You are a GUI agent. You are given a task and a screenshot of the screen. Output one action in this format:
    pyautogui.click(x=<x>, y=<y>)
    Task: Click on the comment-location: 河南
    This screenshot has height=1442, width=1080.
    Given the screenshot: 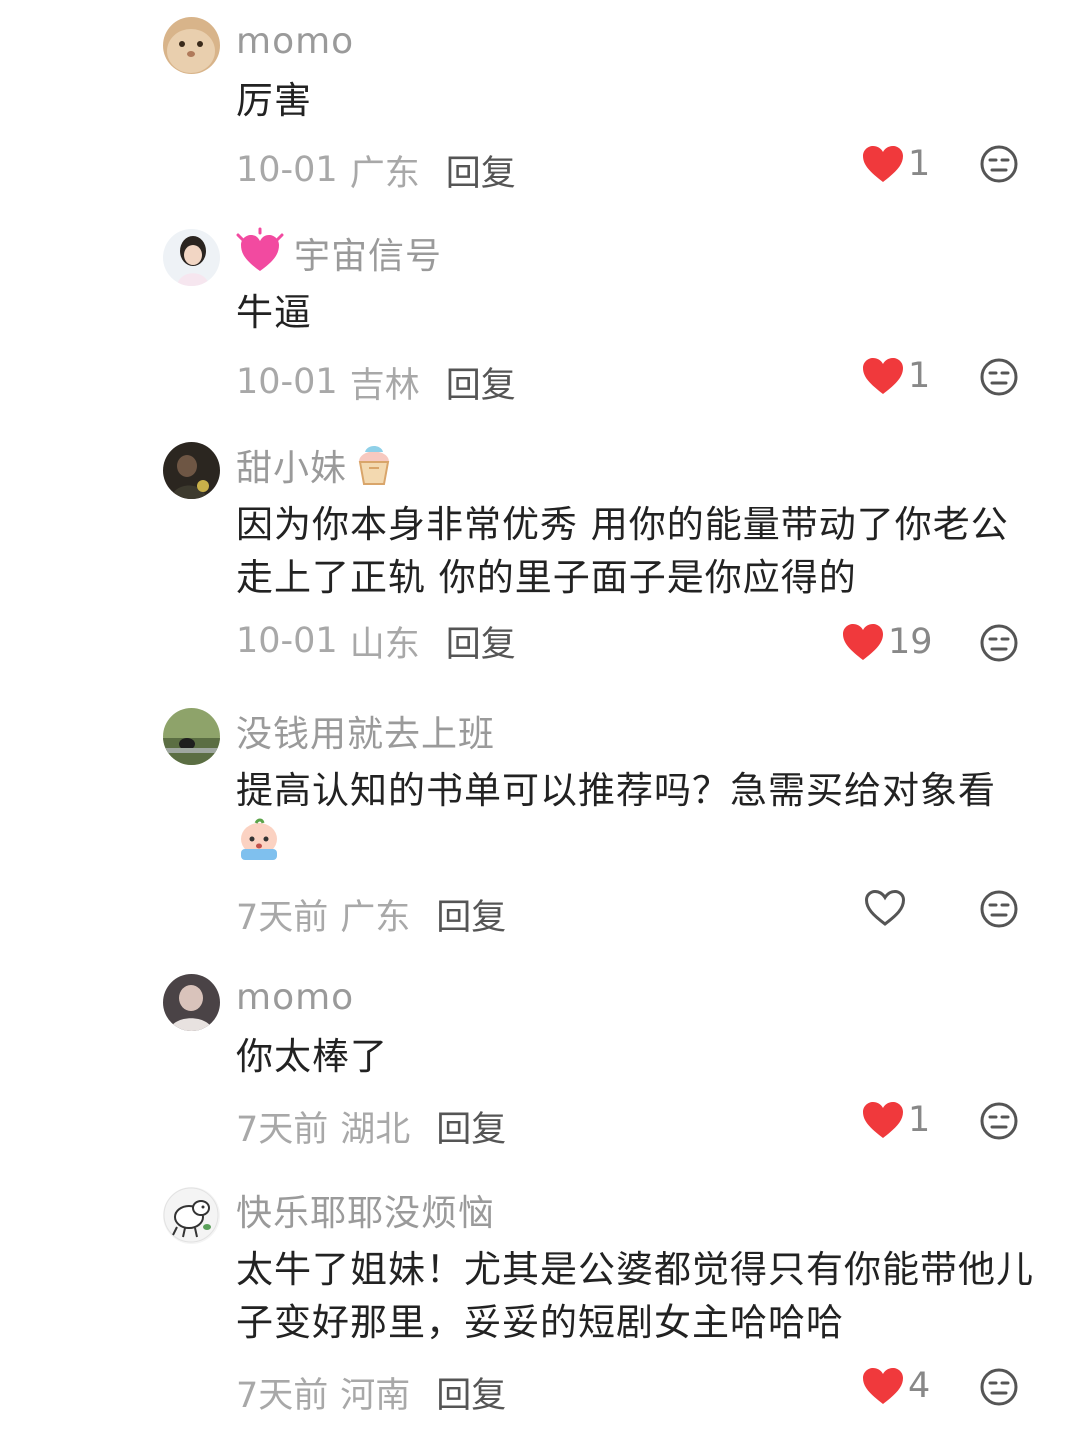 What is the action you would take?
    pyautogui.click(x=375, y=1395)
    